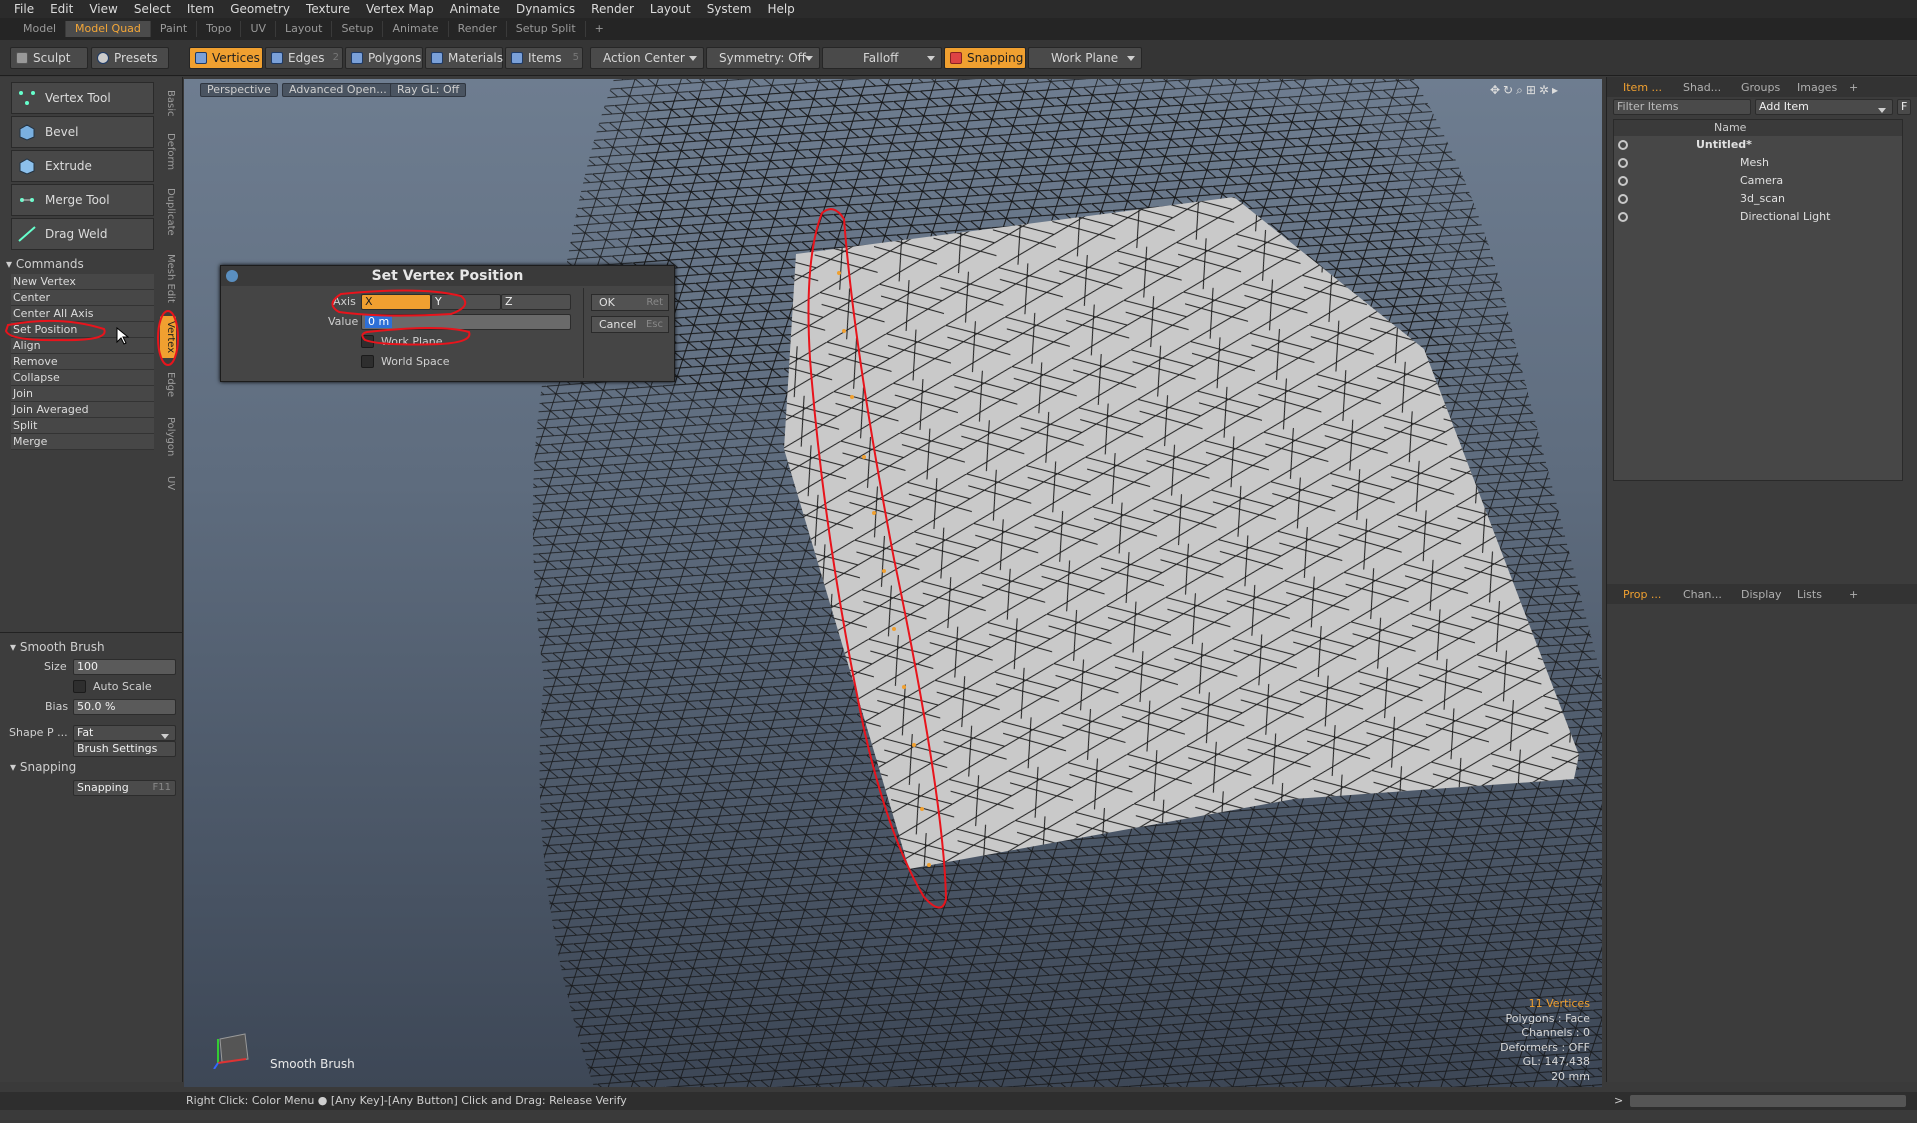 Image resolution: width=1917 pixels, height=1123 pixels. What do you see at coordinates (1555, 1032) in the screenshot?
I see `channels-info: Channels : 0` at bounding box center [1555, 1032].